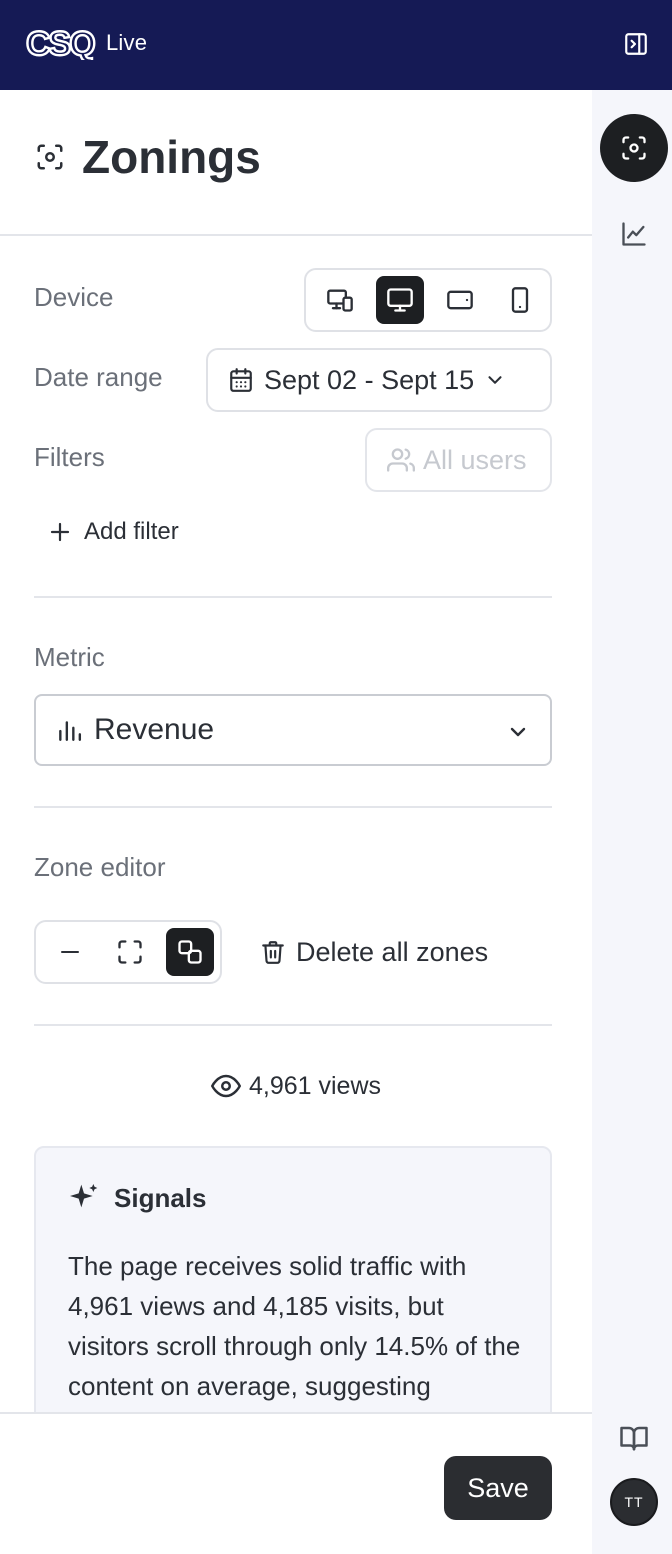 Image resolution: width=672 pixels, height=1554 pixels. I want to click on trash-icon, so click(273, 952).